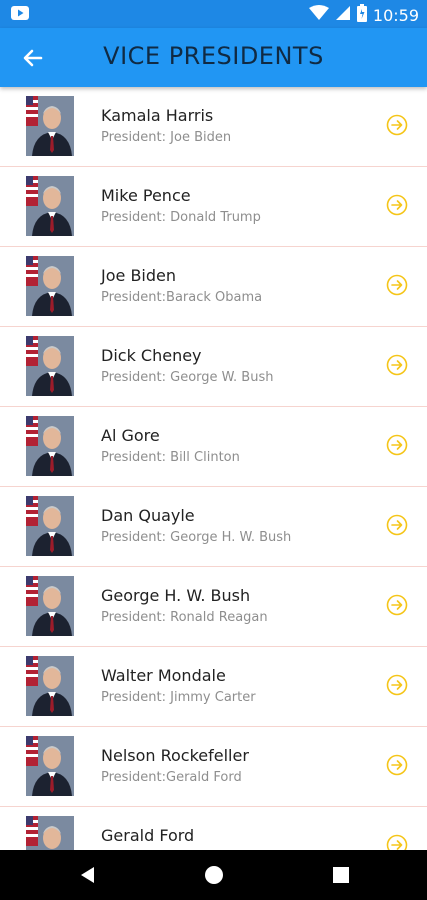  I want to click on vice-president-name: Dan Quayle, so click(148, 515).